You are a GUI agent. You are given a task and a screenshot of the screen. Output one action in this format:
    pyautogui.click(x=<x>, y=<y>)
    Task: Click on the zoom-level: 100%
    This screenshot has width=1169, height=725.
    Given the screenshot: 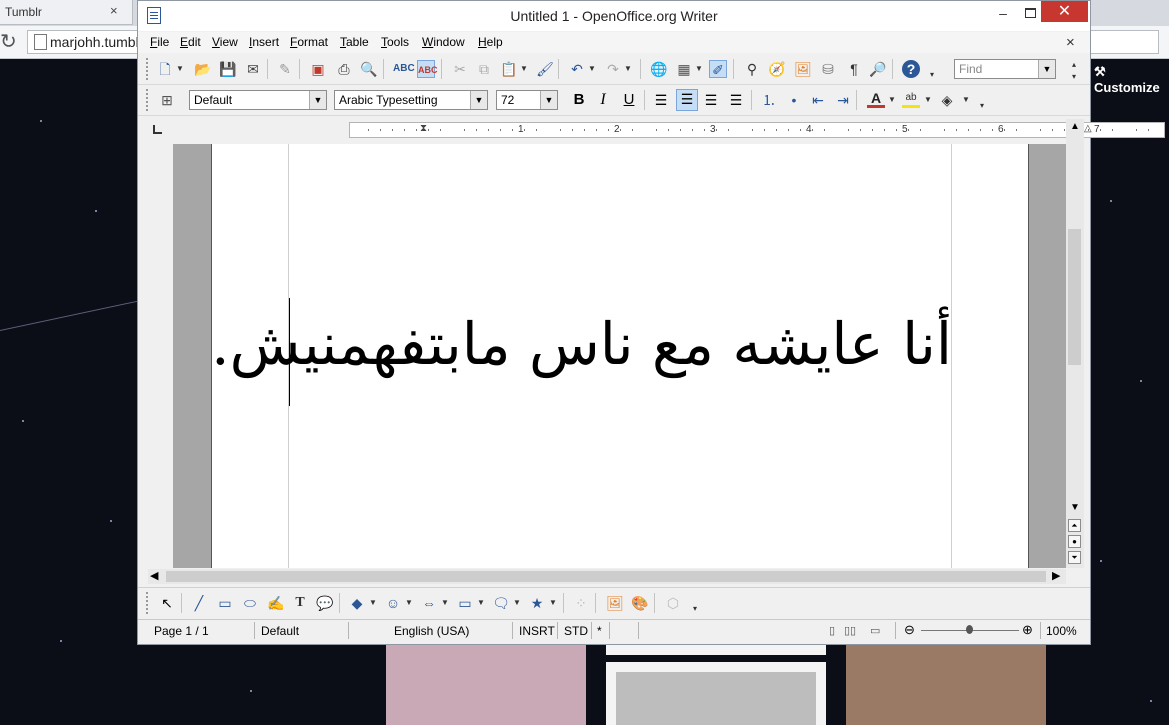 What is the action you would take?
    pyautogui.click(x=1061, y=631)
    